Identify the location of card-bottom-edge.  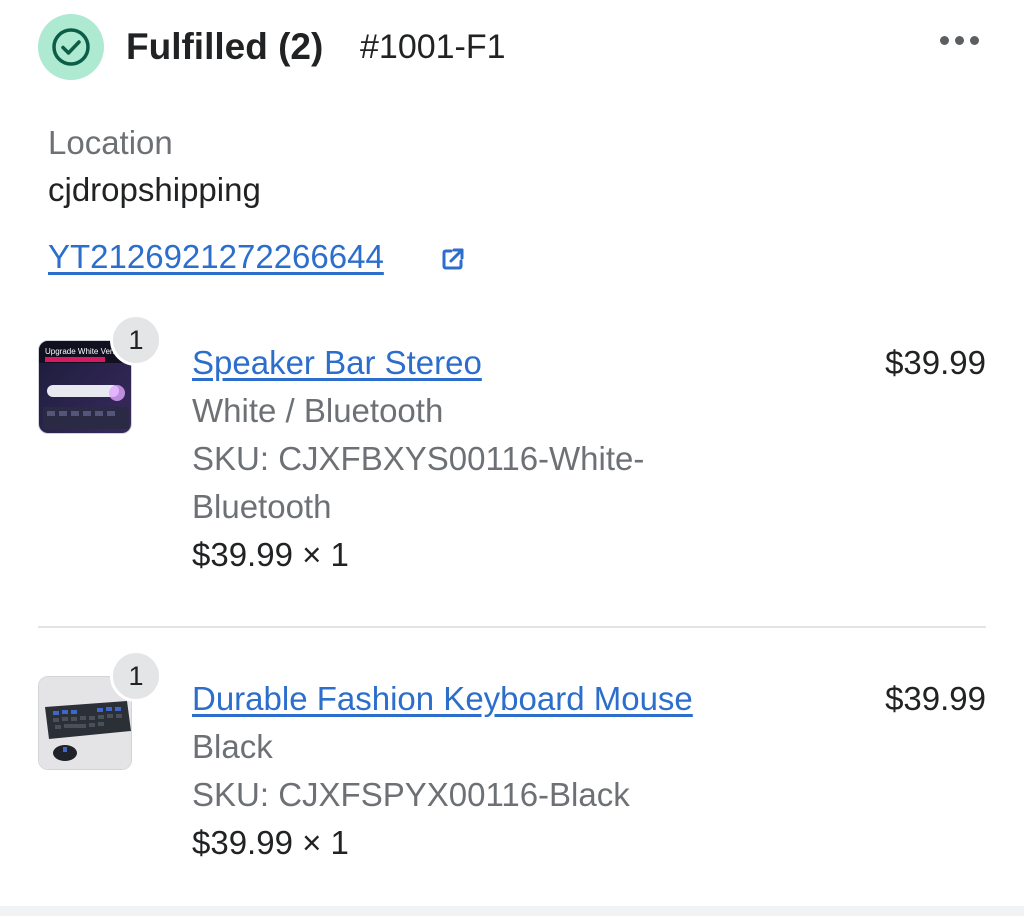
(512, 911).